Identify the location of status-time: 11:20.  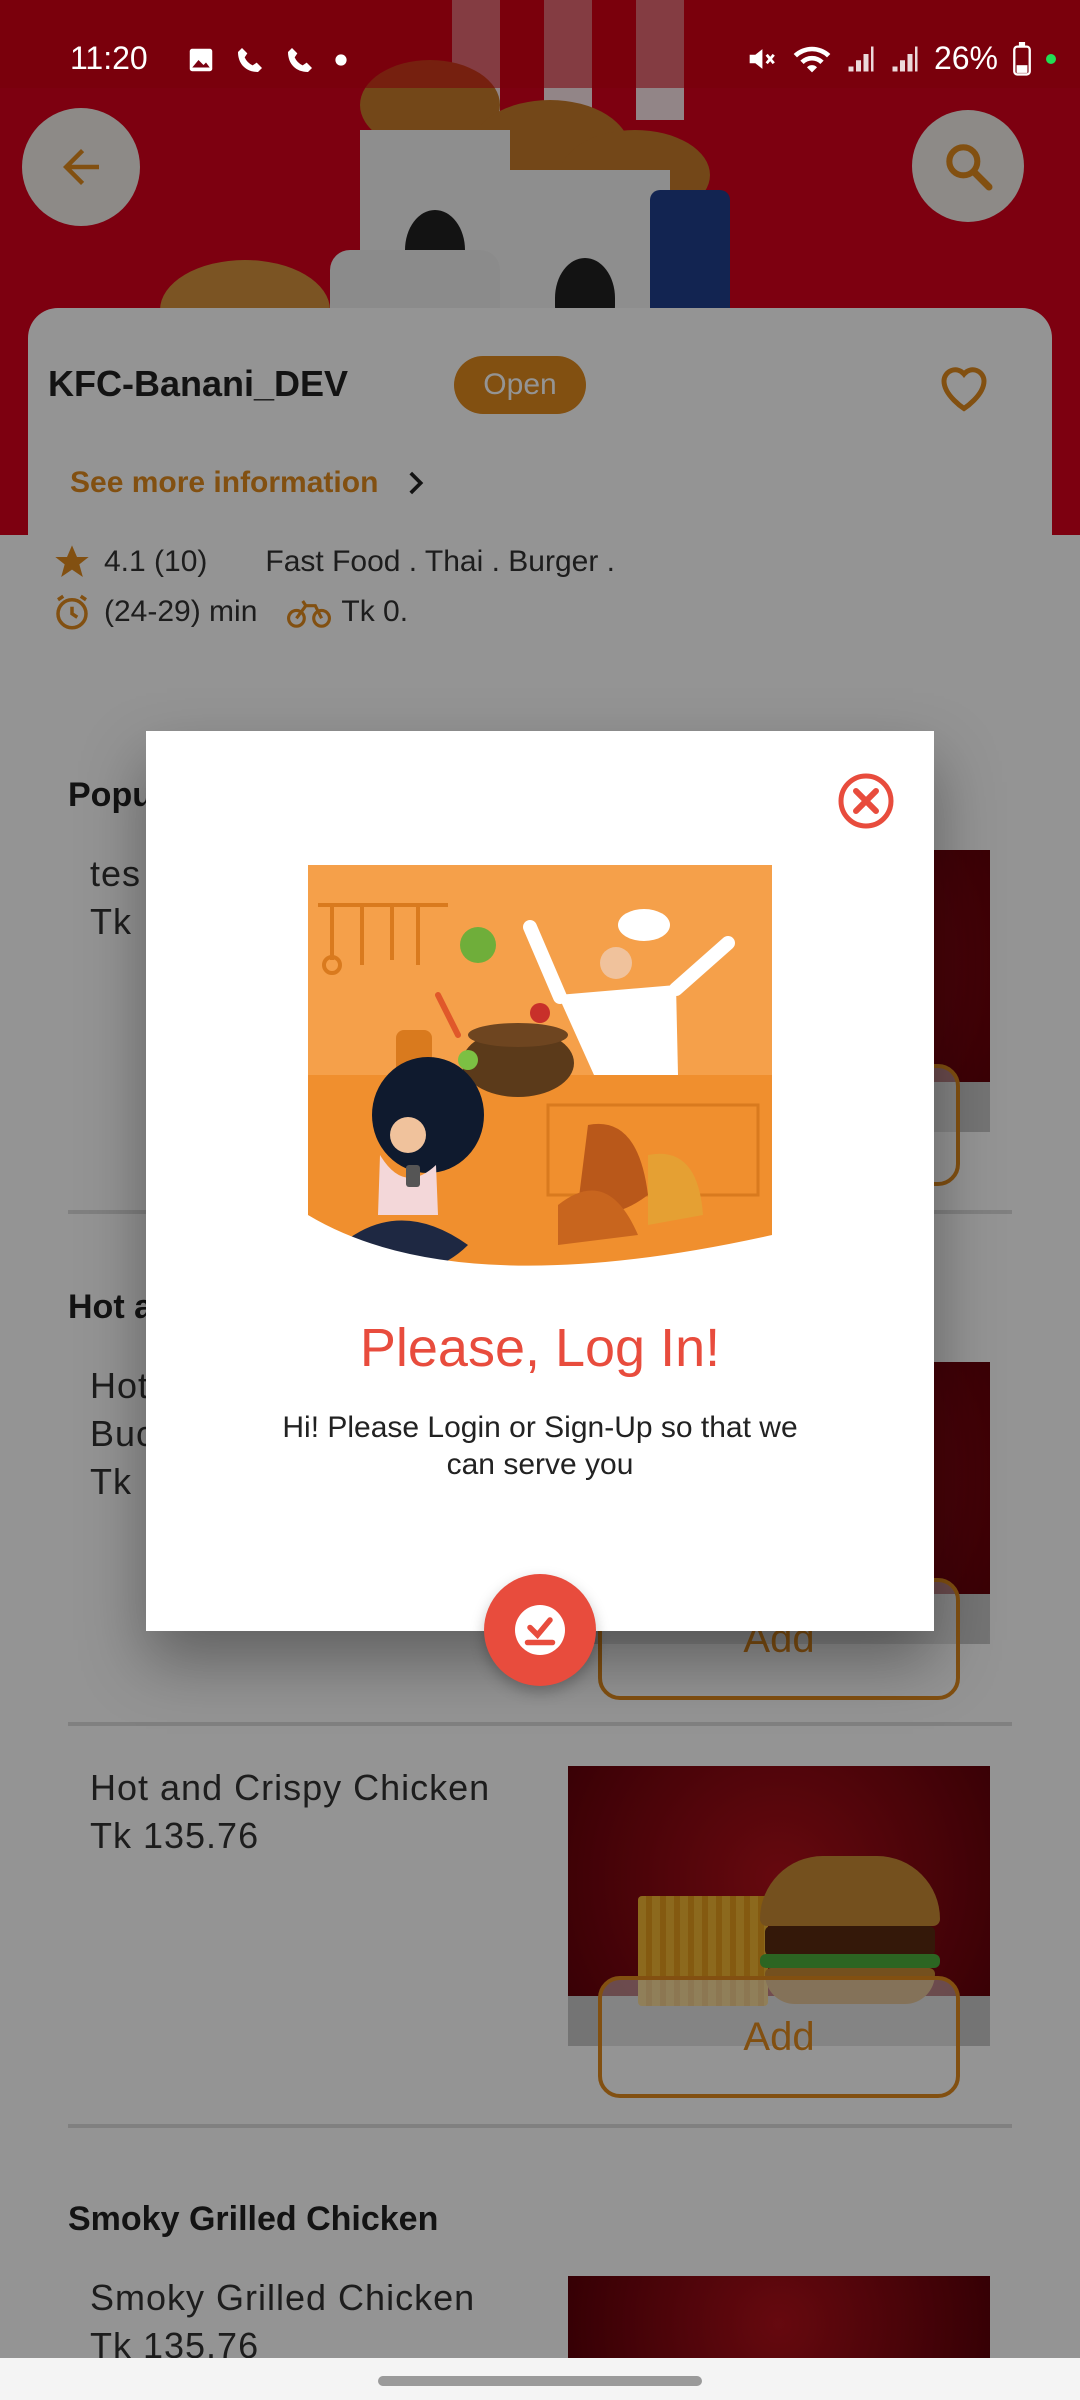
(109, 58).